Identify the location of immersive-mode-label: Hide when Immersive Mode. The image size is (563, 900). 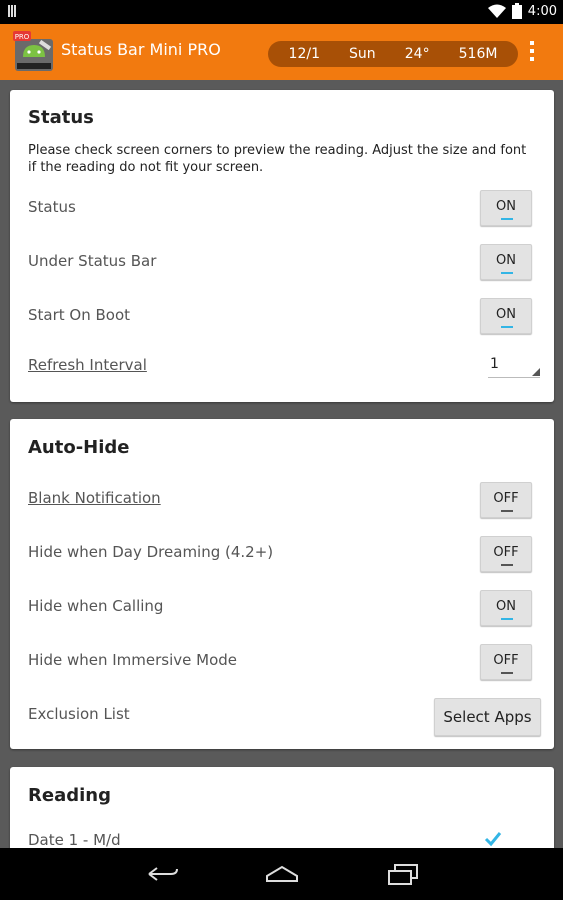
(133, 660).